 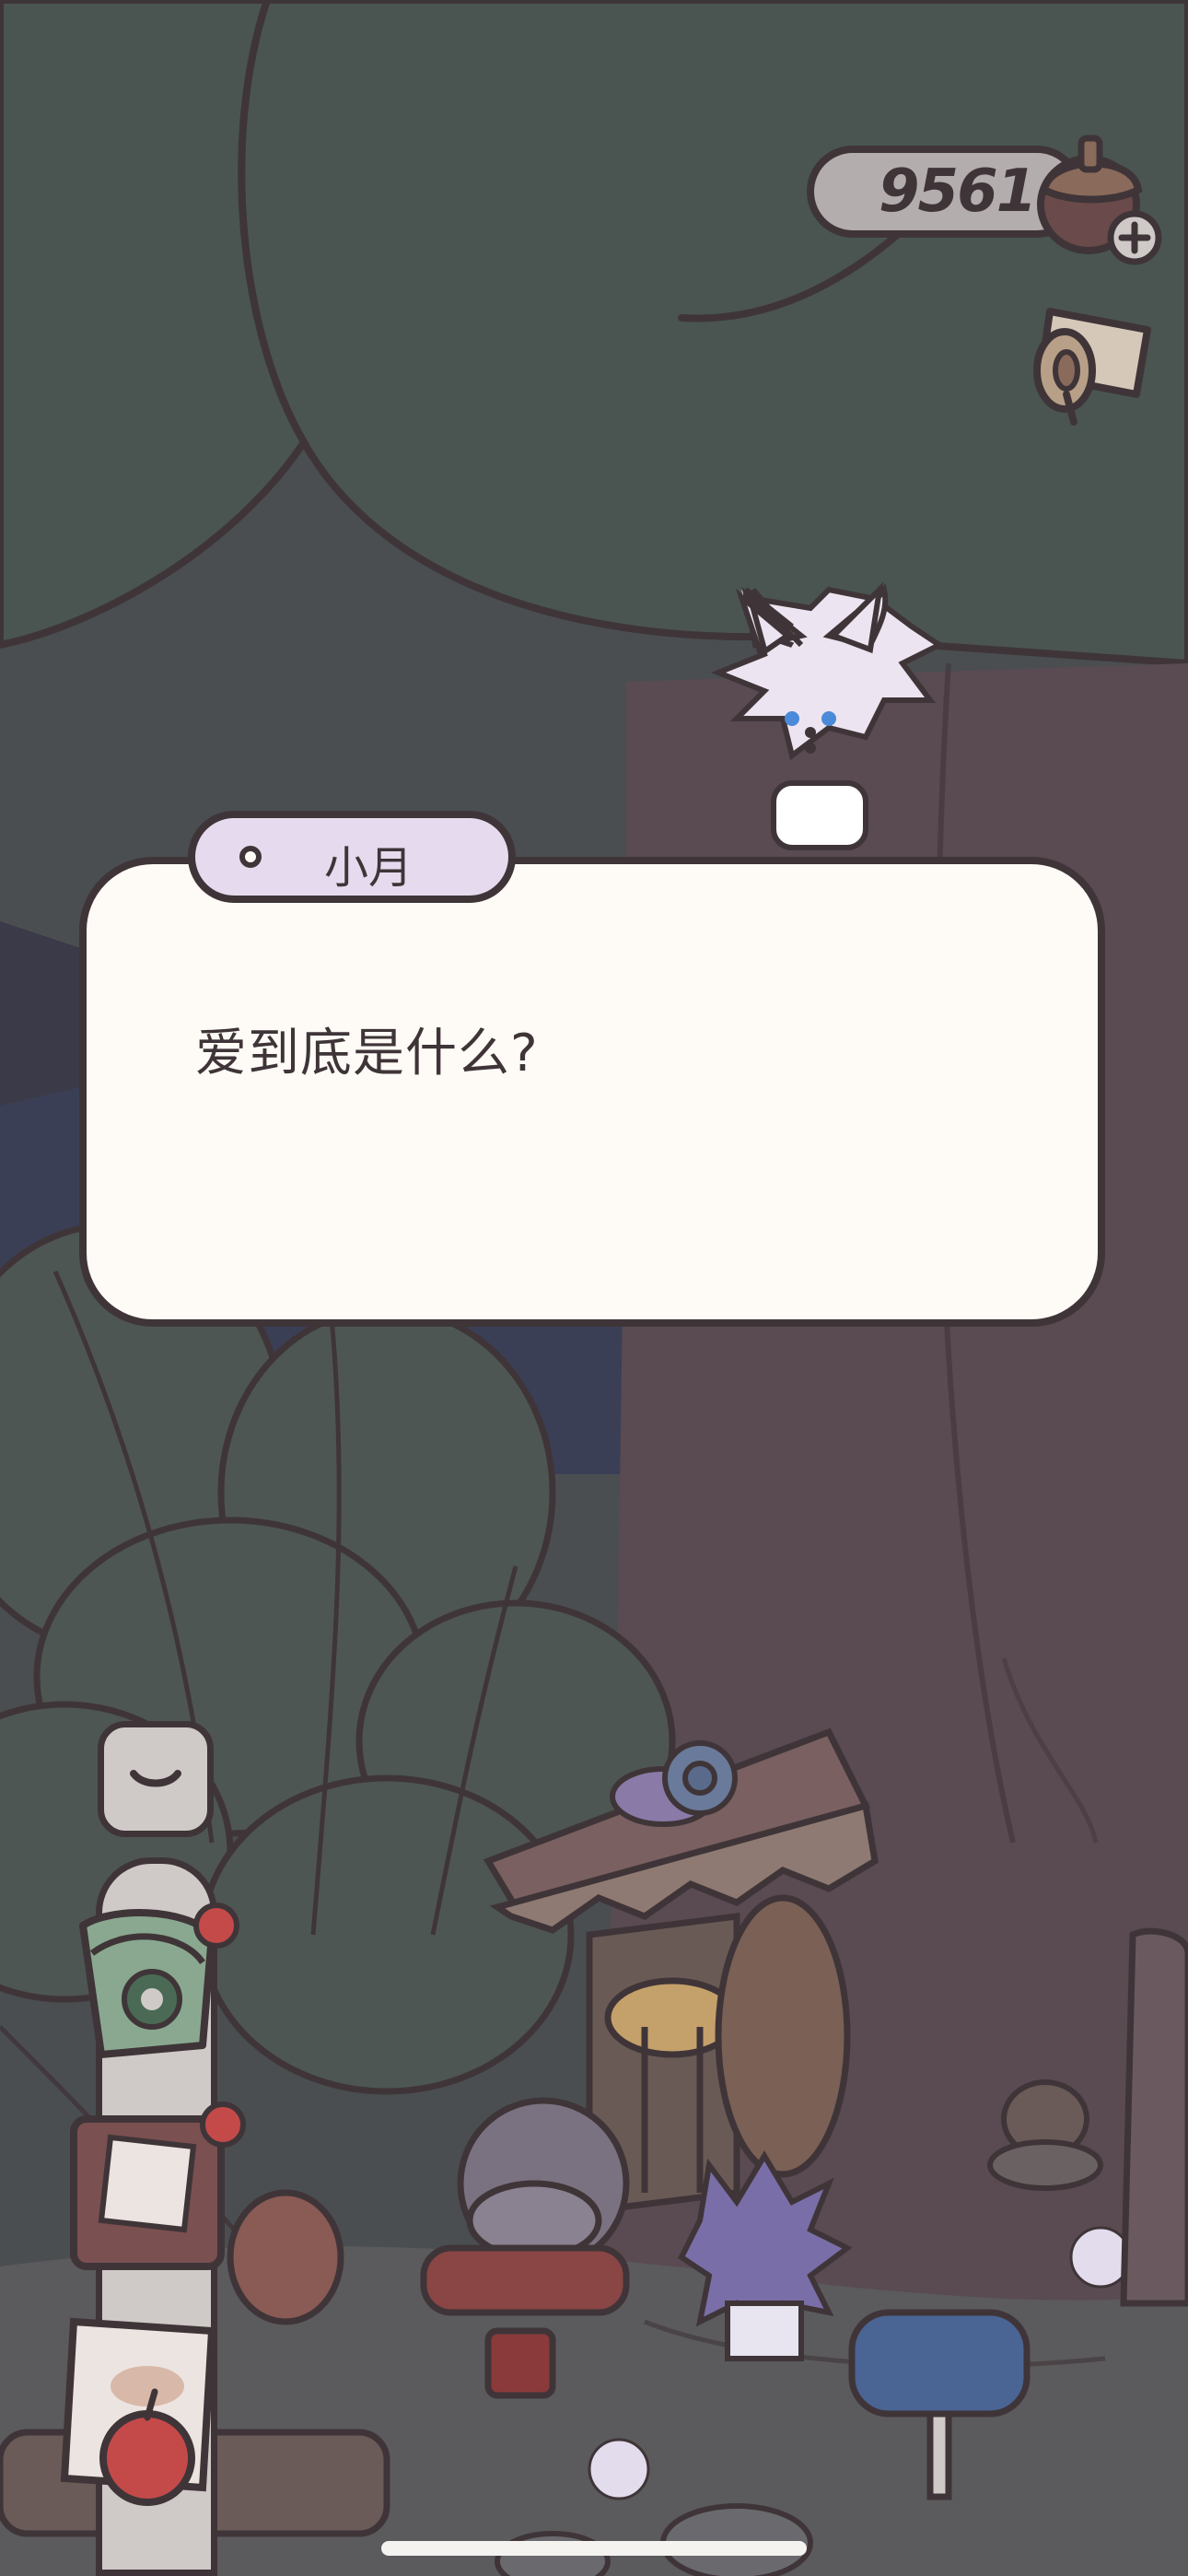 I want to click on speaker-name: 小月, so click(x=369, y=868).